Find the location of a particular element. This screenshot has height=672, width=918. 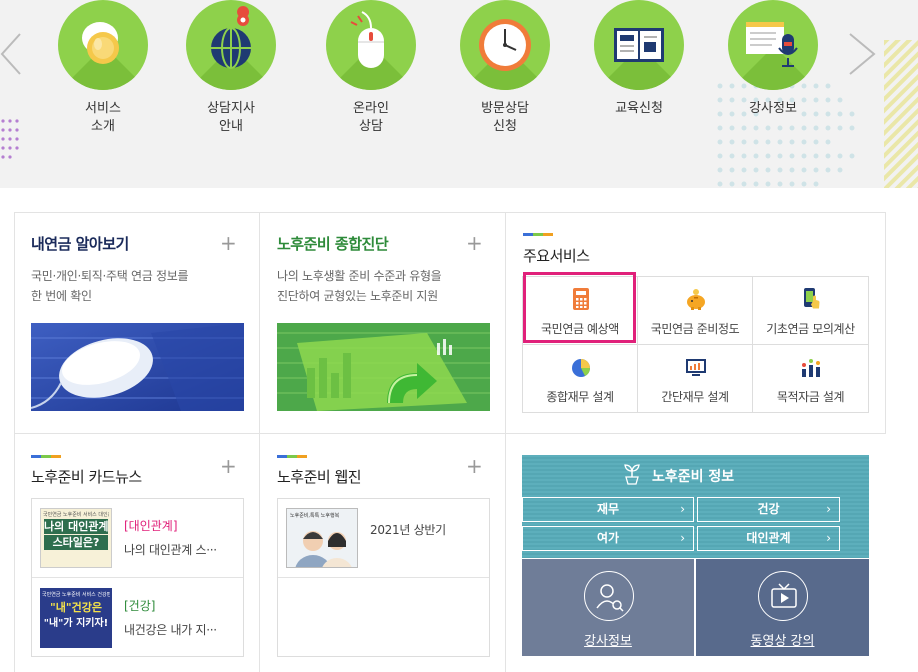

button-label: 대인관계 is located at coordinates (768, 538).